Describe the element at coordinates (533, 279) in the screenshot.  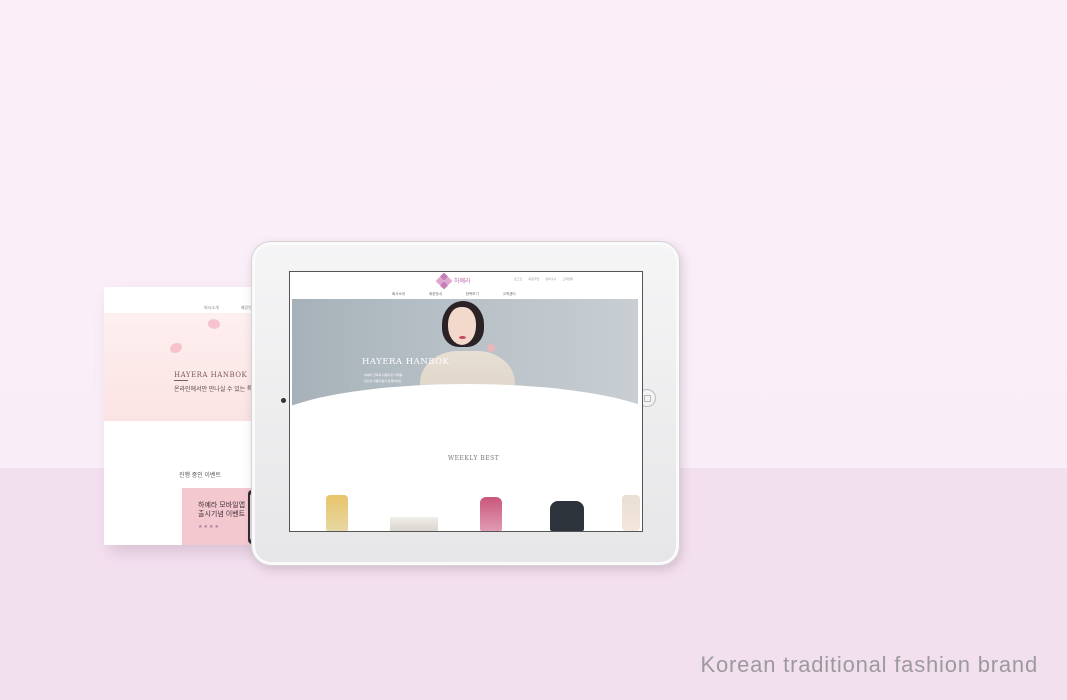
I see `util-link: 회원가입` at that location.